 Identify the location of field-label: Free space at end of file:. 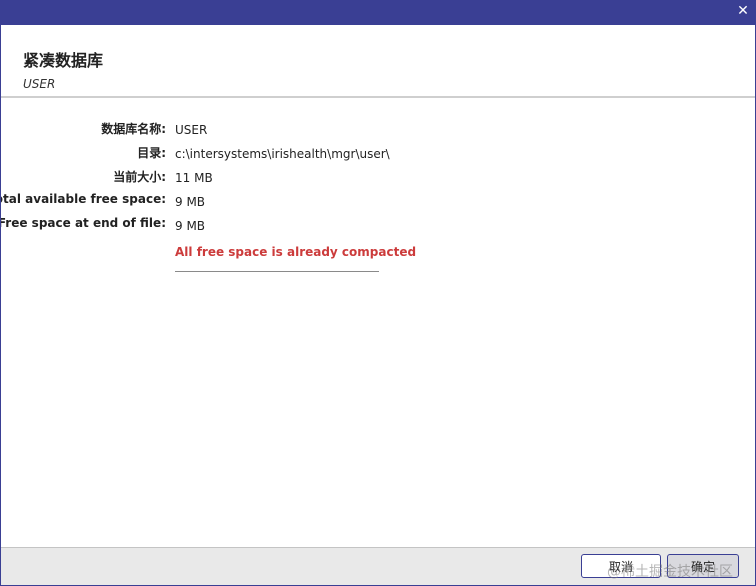
(83, 223).